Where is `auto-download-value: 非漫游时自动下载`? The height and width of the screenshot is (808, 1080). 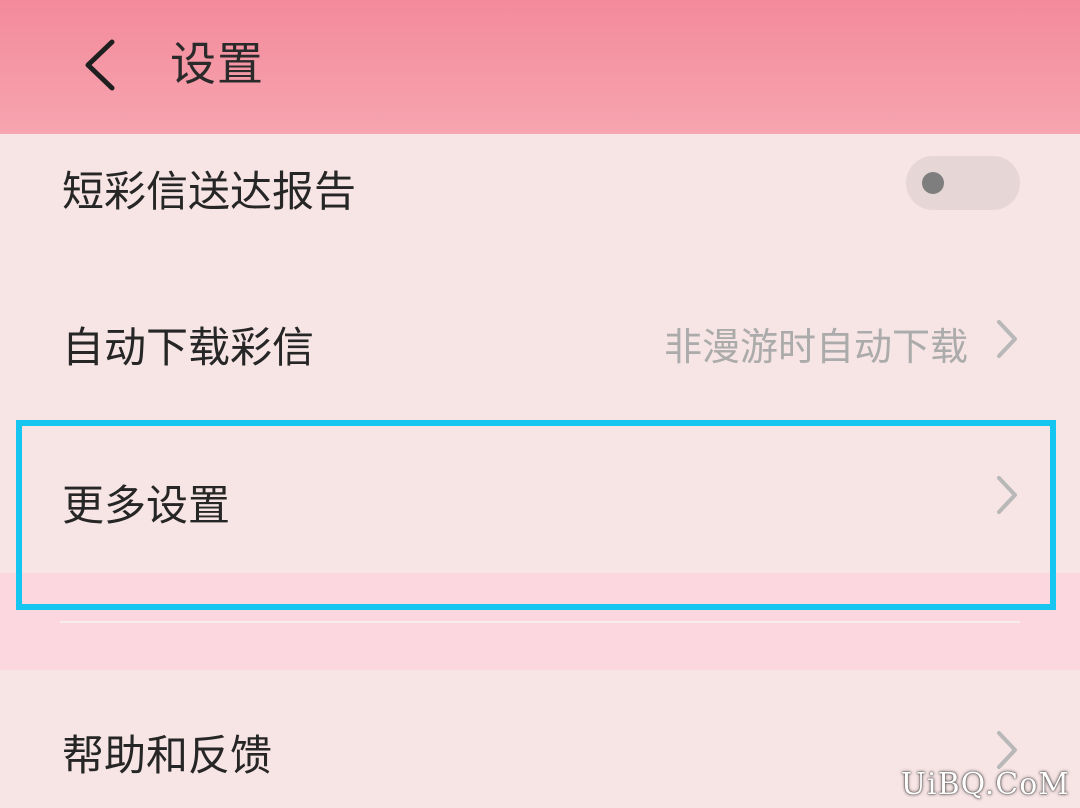
auto-download-value: 非漫游时自动下载 is located at coordinates (815, 347).